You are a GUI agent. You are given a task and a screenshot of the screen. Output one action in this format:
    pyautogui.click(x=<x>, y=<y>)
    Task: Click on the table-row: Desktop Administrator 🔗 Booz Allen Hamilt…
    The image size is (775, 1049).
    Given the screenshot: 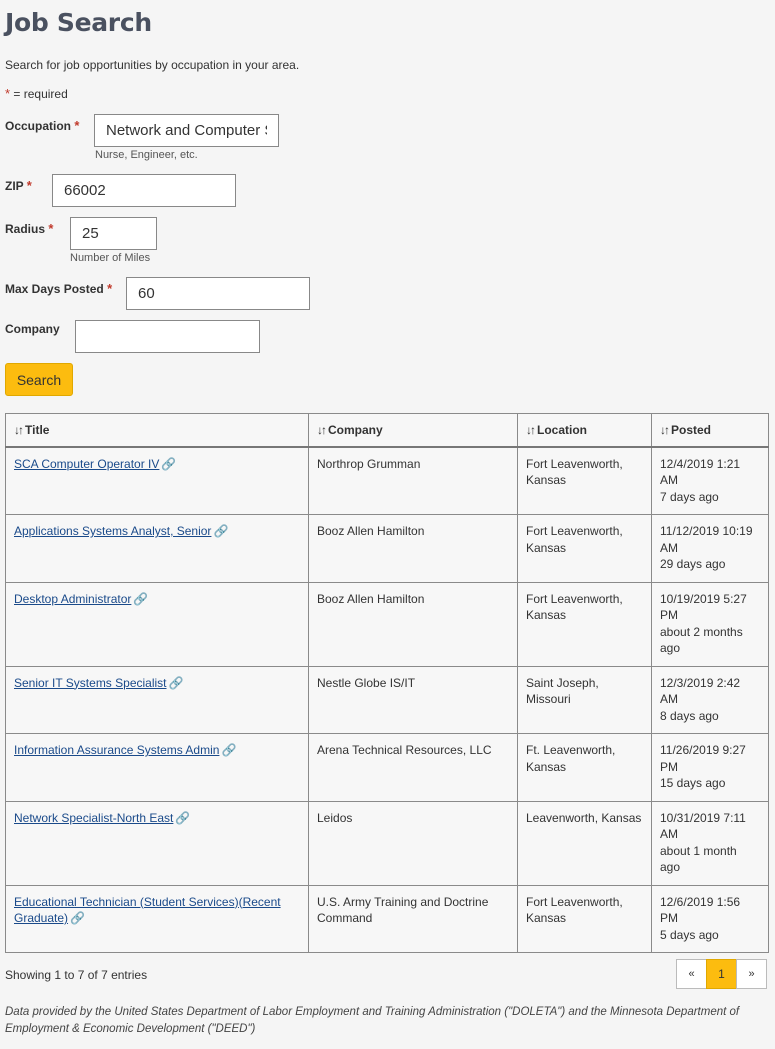 What is the action you would take?
    pyautogui.click(x=387, y=624)
    